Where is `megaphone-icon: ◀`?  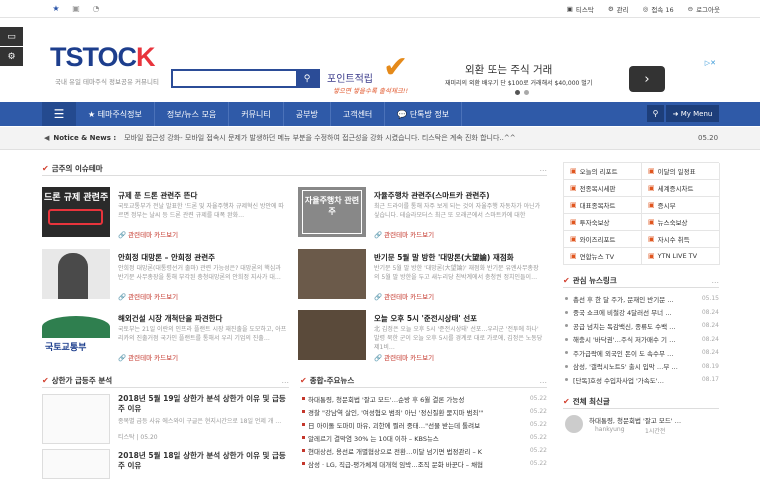
megaphone-icon: ◀ is located at coordinates (47, 138).